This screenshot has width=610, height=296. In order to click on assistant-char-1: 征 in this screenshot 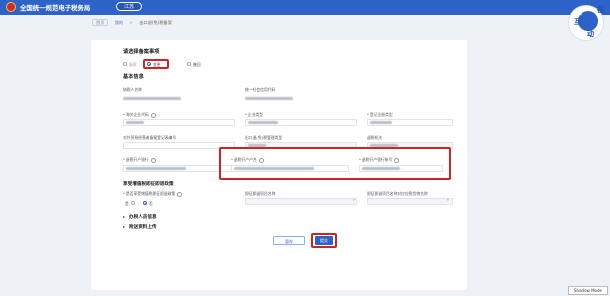, I will do `click(600, 10)`.